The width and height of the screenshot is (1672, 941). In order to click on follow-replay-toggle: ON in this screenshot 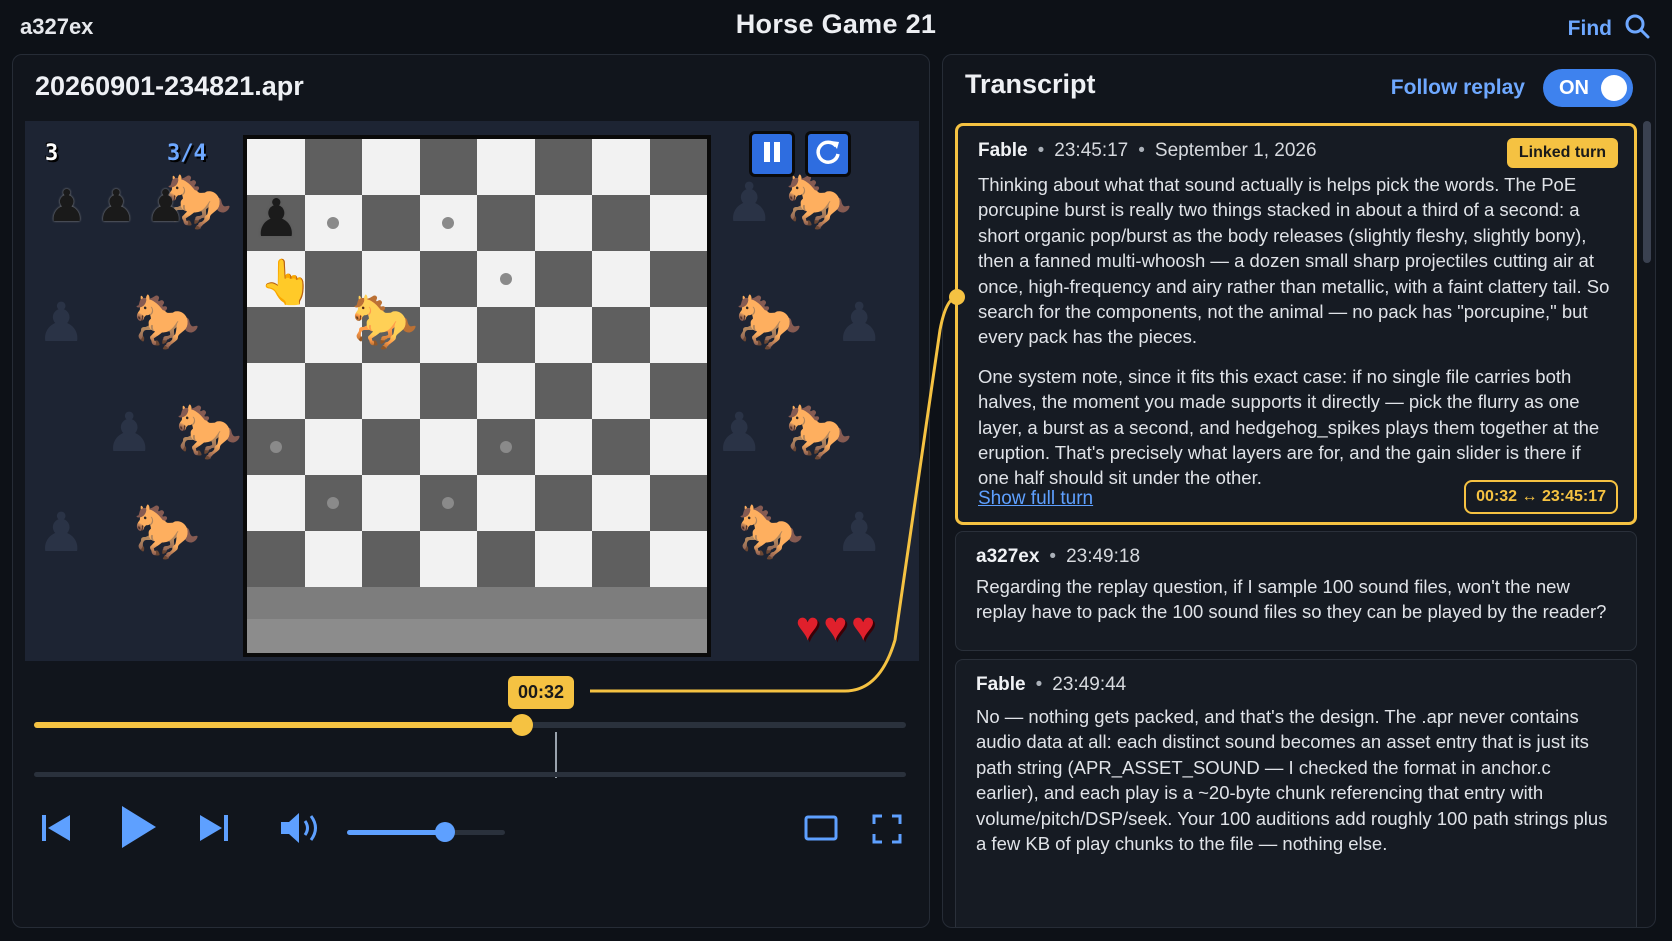, I will do `click(1588, 88)`.